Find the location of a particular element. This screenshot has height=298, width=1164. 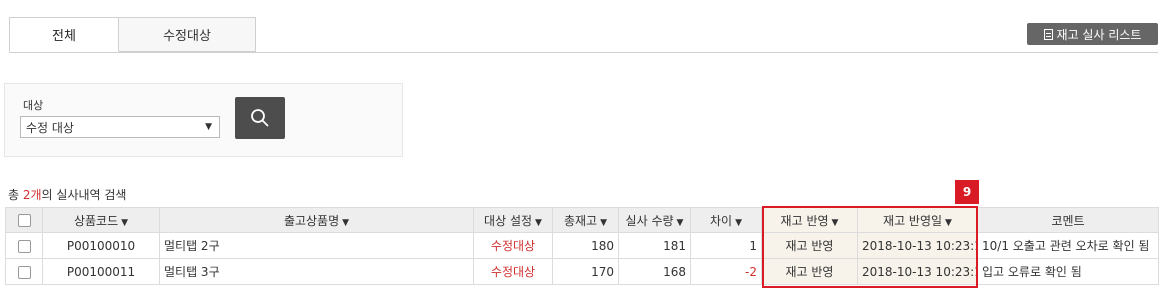

header-difference: 차이 ▼ is located at coordinates (726, 220).